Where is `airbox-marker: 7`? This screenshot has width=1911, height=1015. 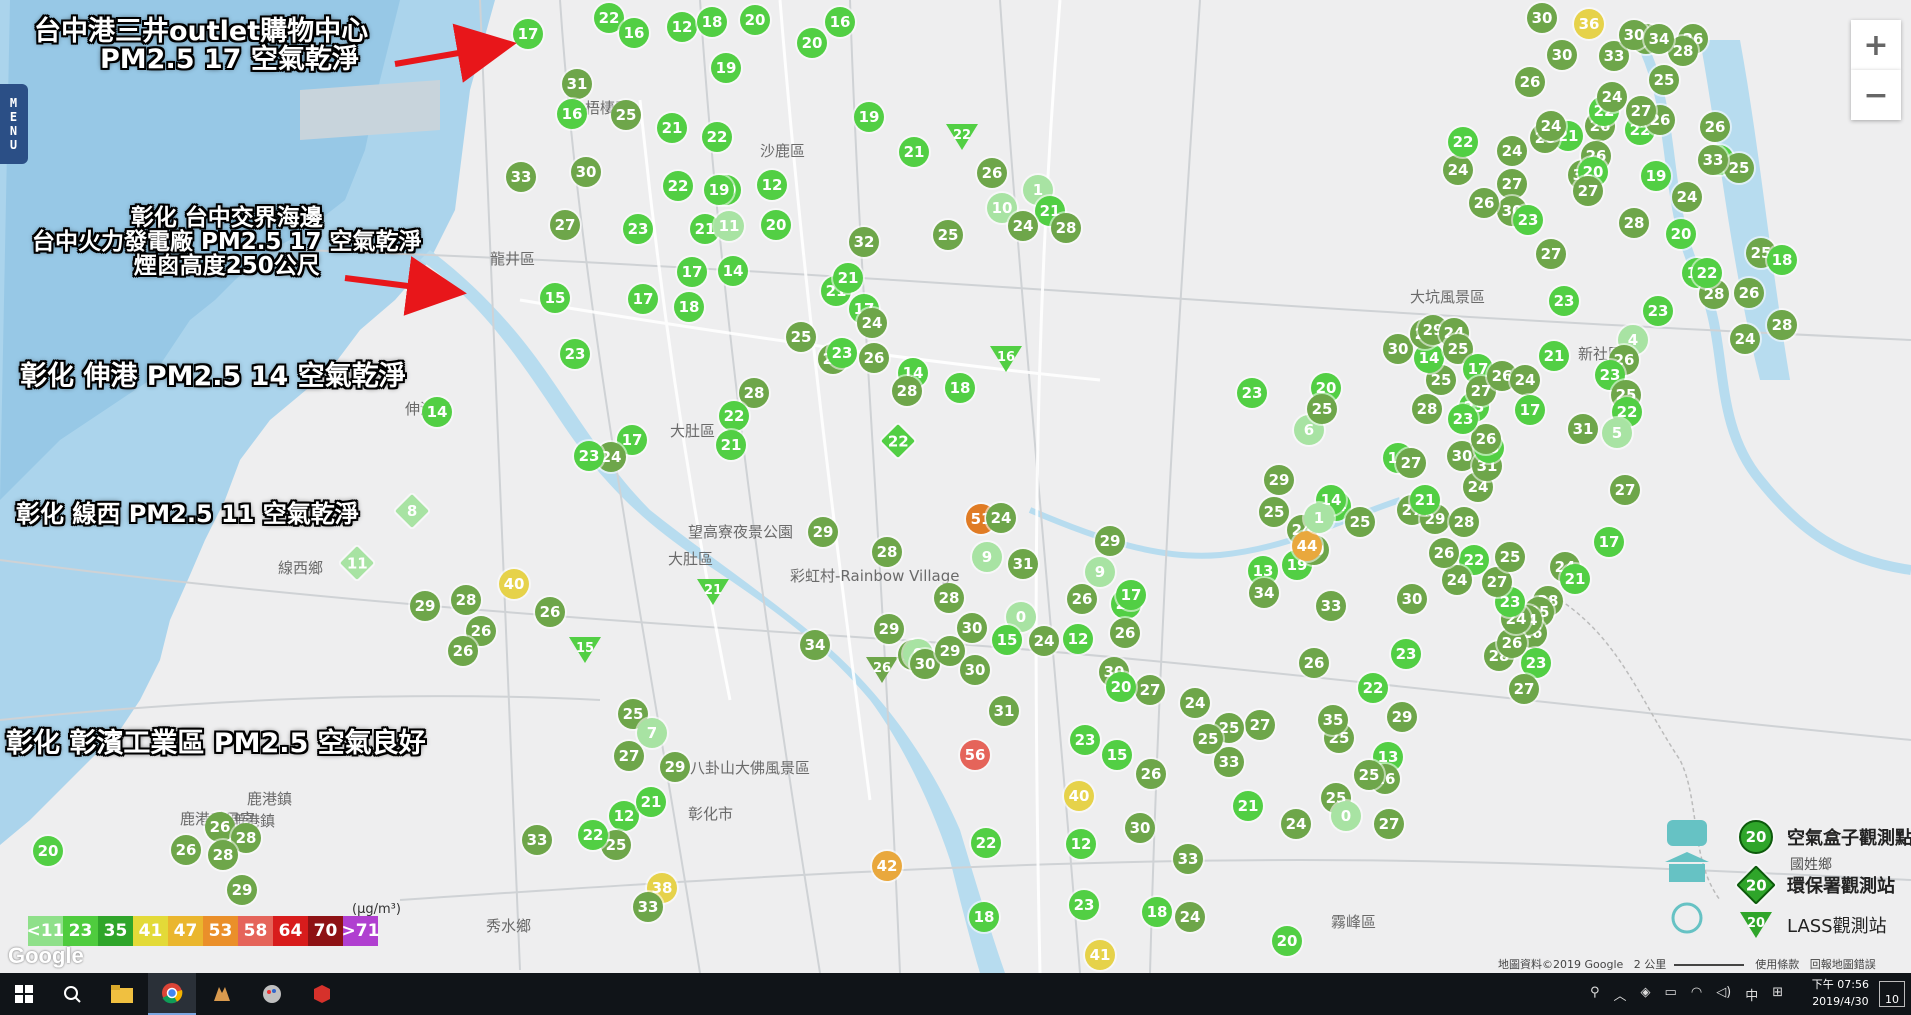
airbox-marker: 7 is located at coordinates (652, 733).